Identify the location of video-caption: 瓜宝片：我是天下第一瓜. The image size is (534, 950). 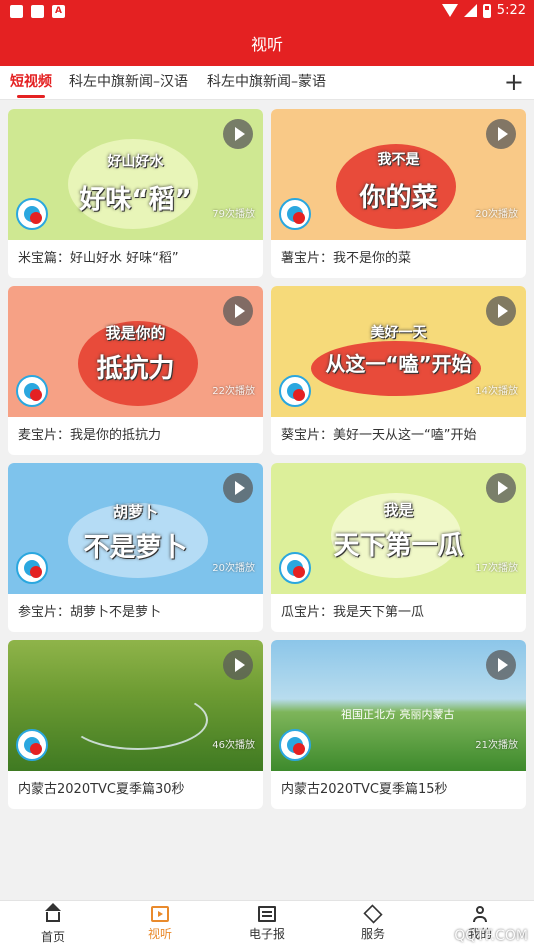
(398, 613).